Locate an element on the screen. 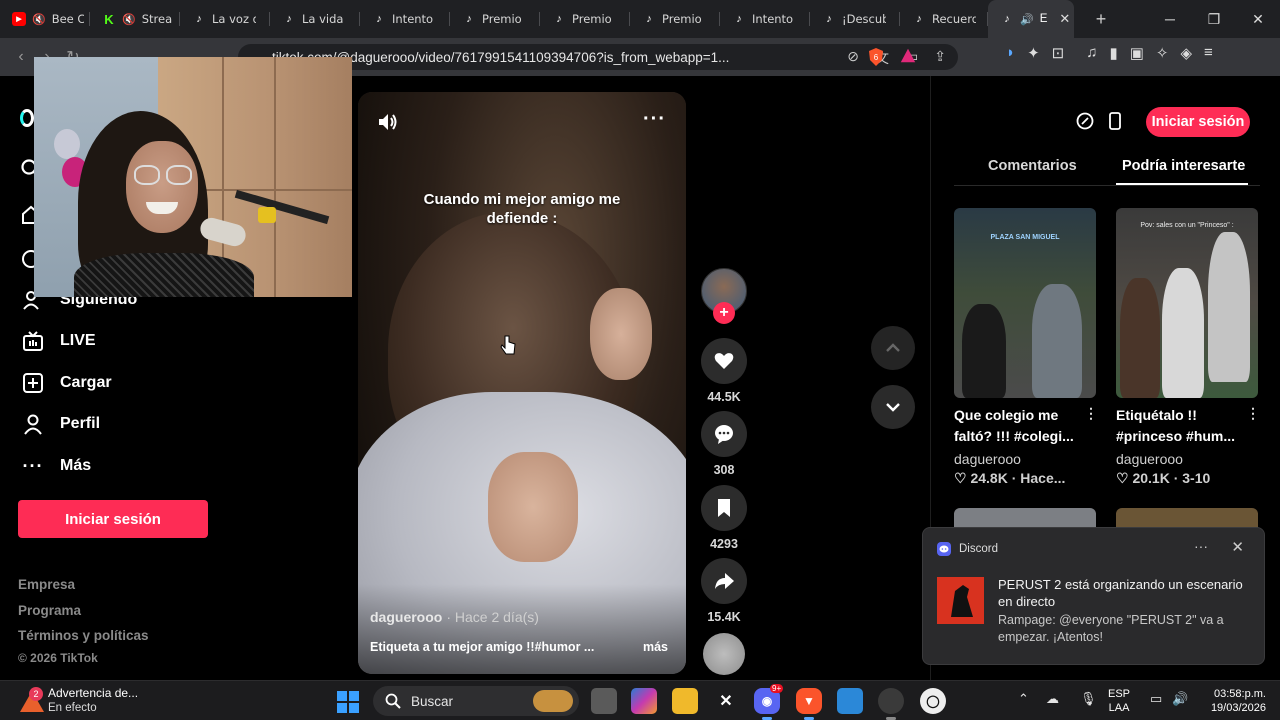 The width and height of the screenshot is (1280, 720). task-view-icon is located at coordinates (604, 701).